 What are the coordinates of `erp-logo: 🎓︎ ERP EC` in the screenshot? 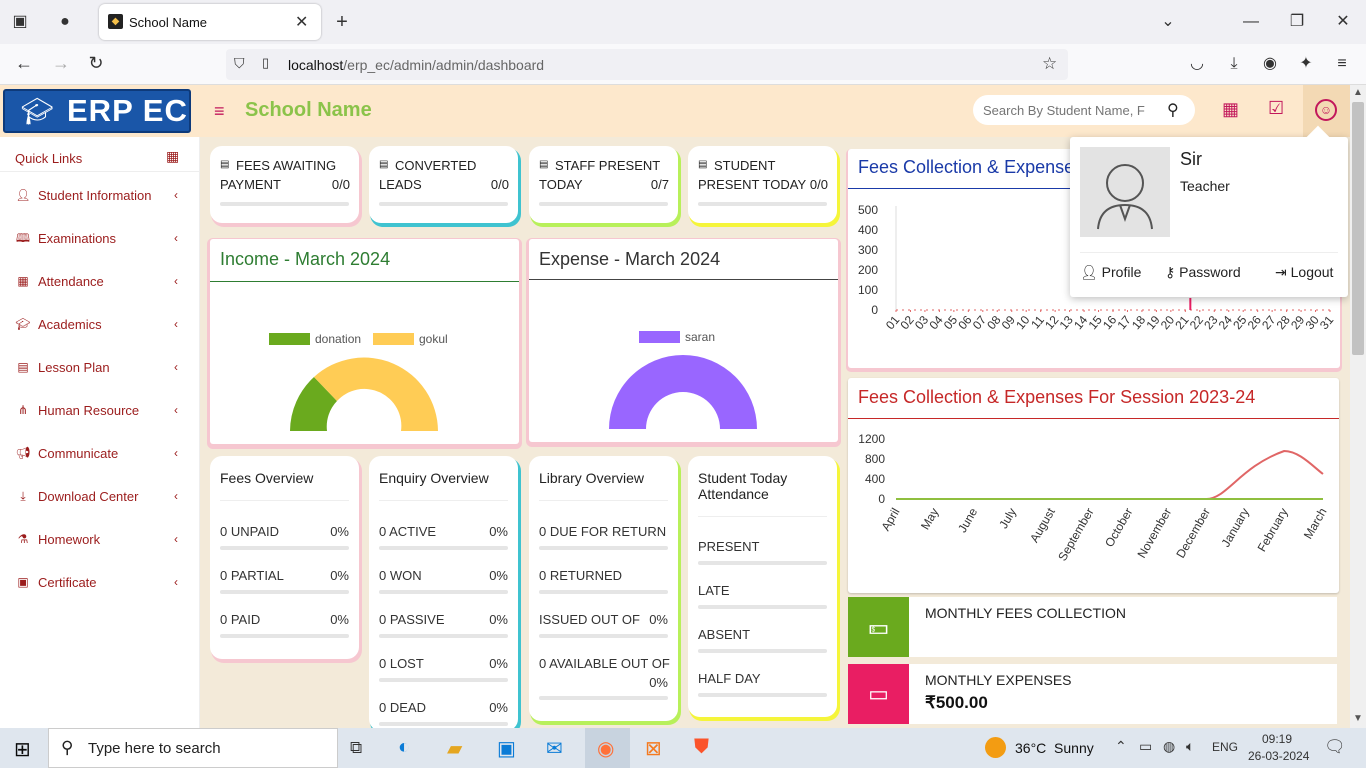 It's located at (97, 111).